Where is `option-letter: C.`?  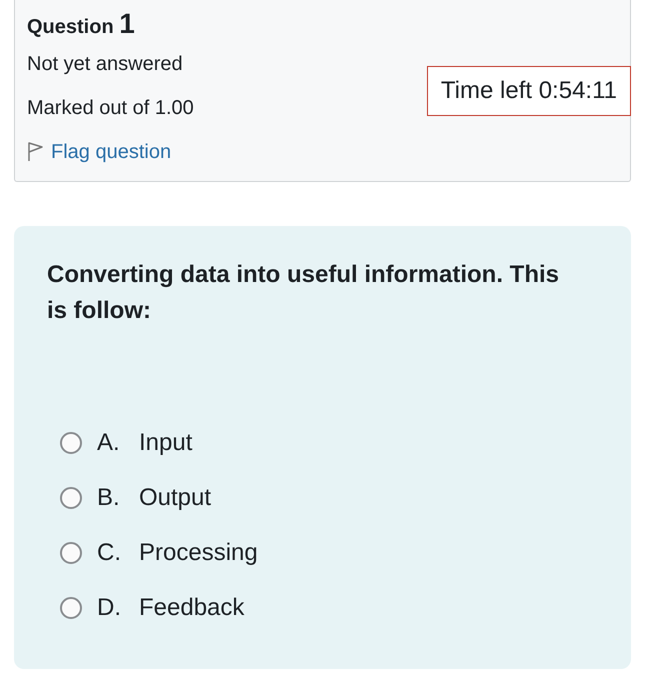 option-letter: C. is located at coordinates (109, 552).